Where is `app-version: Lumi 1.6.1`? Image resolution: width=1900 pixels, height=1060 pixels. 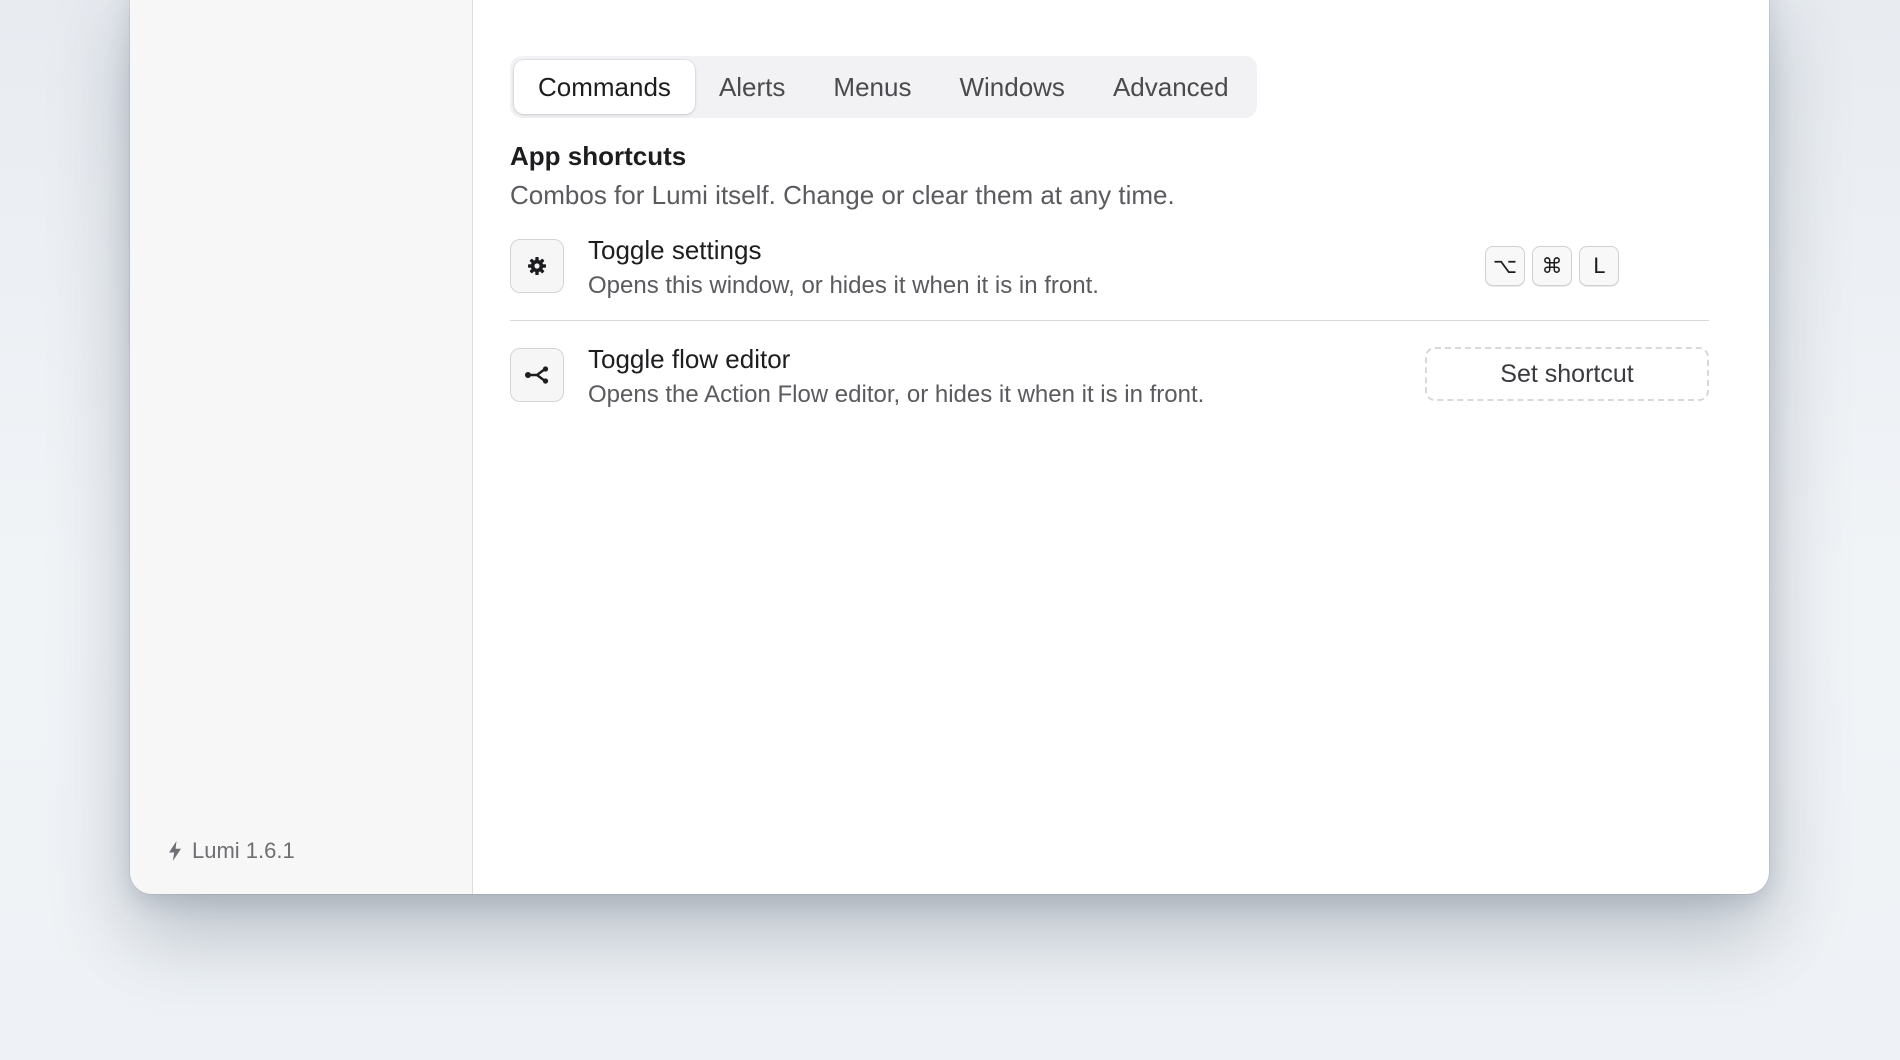 app-version: Lumi 1.6.1 is located at coordinates (231, 851).